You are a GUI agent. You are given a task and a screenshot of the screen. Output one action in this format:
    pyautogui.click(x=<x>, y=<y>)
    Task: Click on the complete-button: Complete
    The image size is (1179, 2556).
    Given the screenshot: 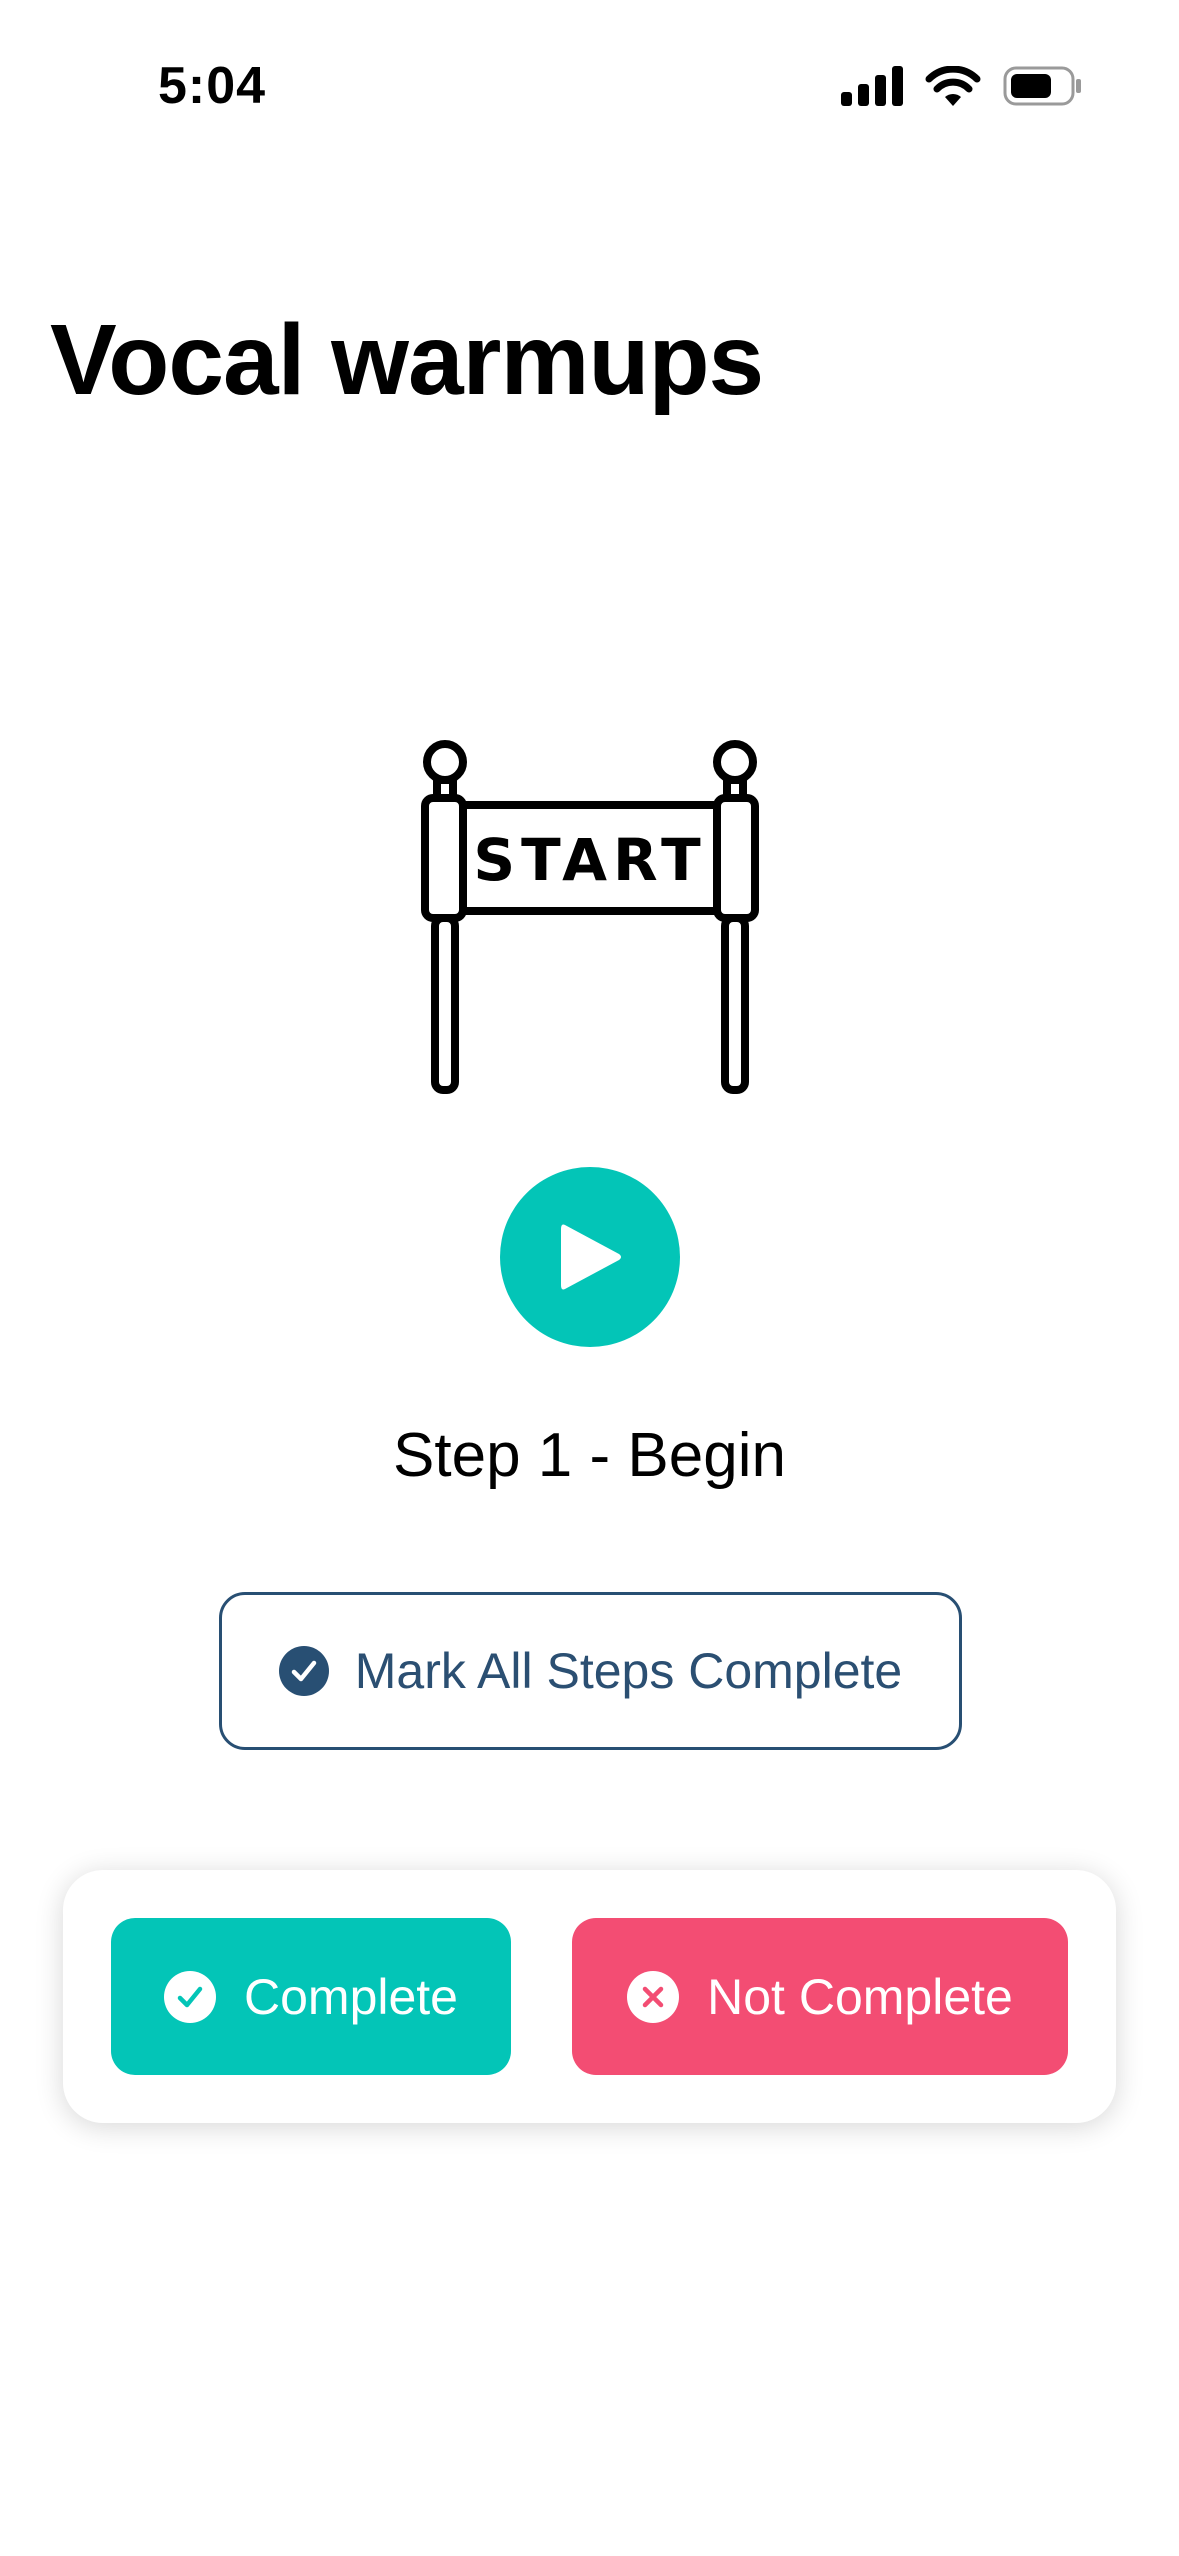 What is the action you would take?
    pyautogui.click(x=311, y=1996)
    